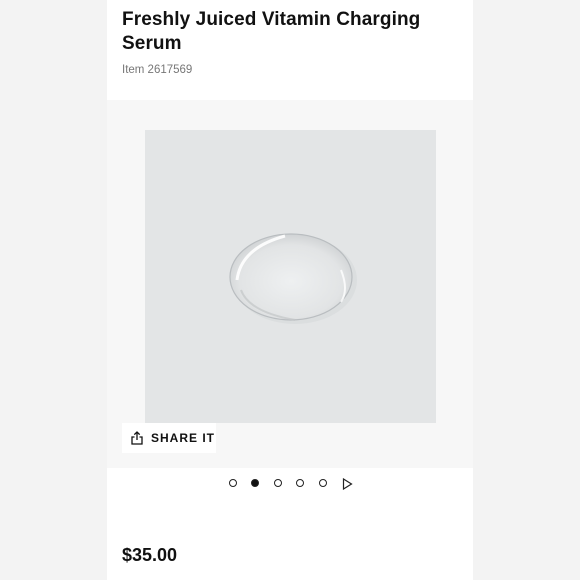 Image resolution: width=580 pixels, height=580 pixels. I want to click on serum-drop-image, so click(293, 278).